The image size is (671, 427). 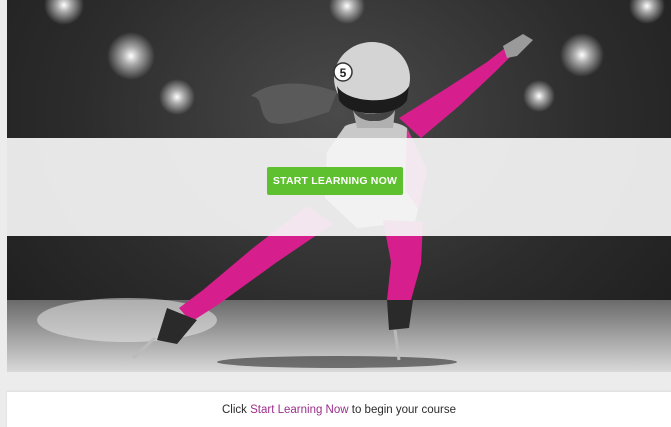 I want to click on skater-arm, so click(x=455, y=93).